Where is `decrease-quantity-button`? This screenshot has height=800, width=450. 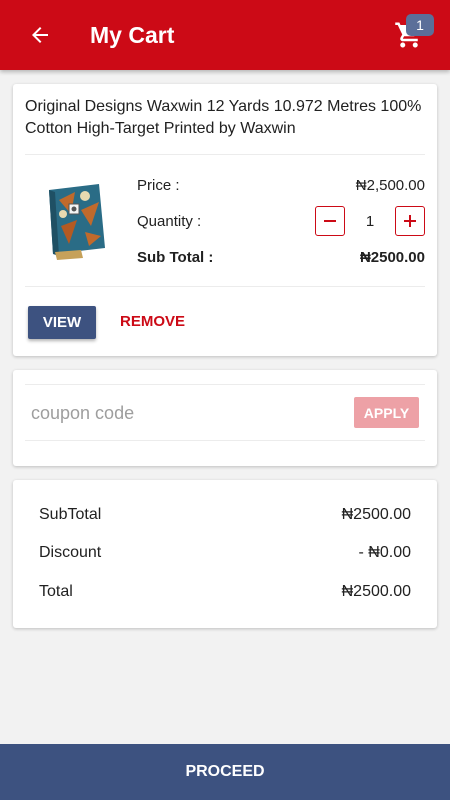 decrease-quantity-button is located at coordinates (330, 221).